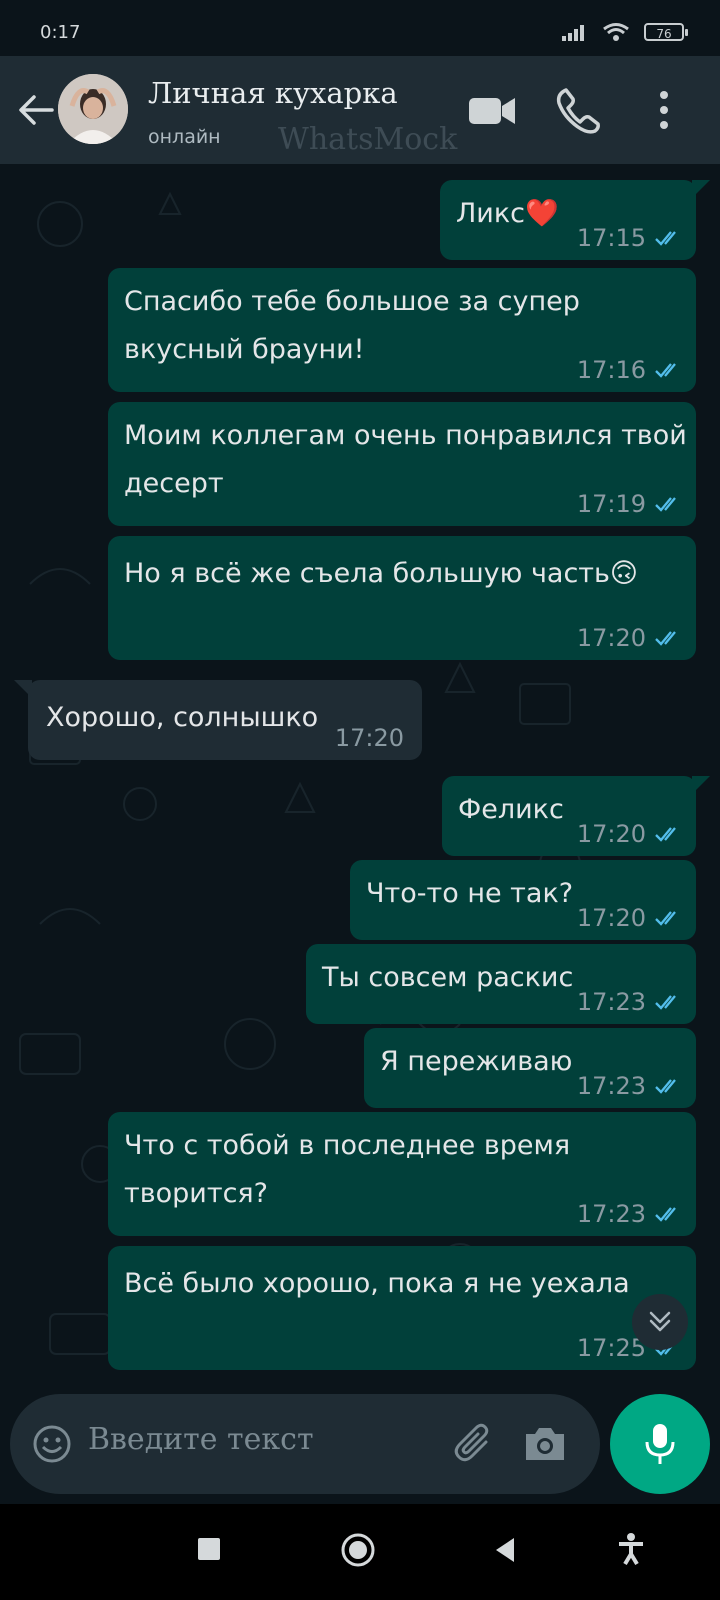 Image resolution: width=720 pixels, height=1600 pixels. Describe the element at coordinates (470, 893) in the screenshot. I see `message-text: Что-то не так?` at that location.